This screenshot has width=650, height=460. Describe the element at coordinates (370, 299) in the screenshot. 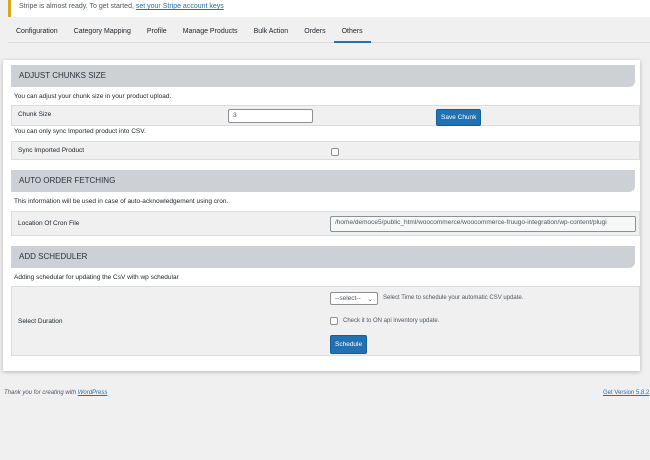

I see `chevron-down-icon: ⌄` at that location.